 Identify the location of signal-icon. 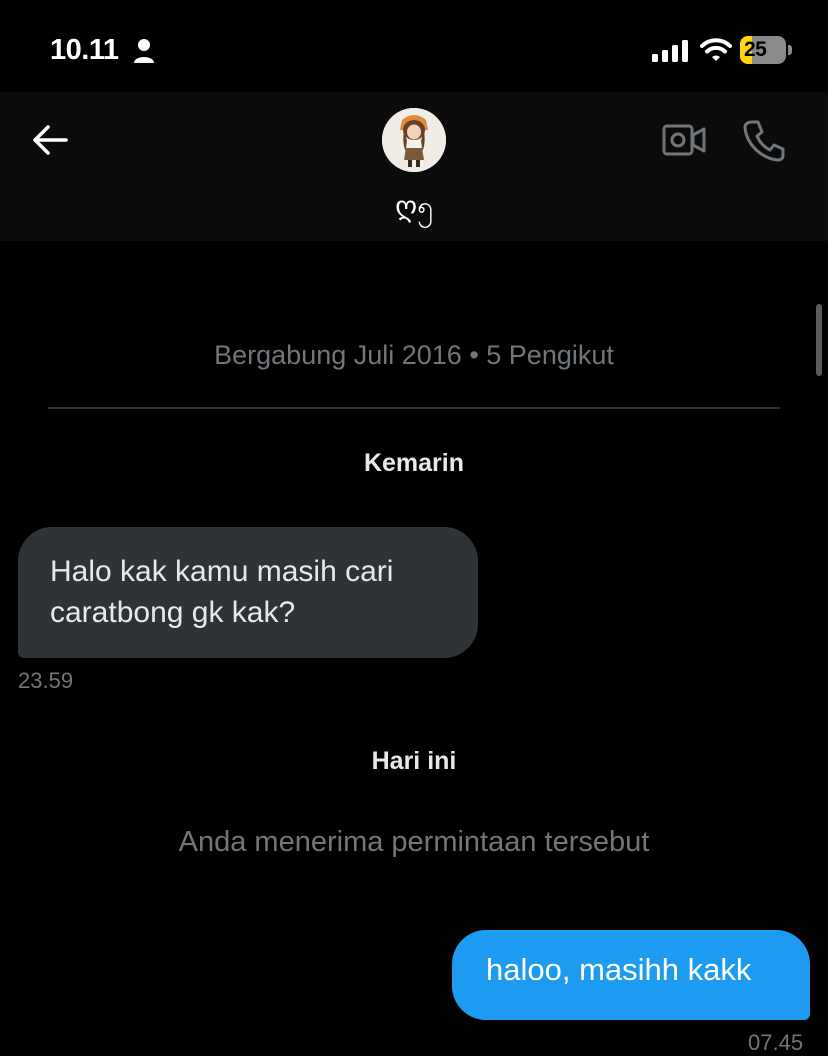
(670, 51).